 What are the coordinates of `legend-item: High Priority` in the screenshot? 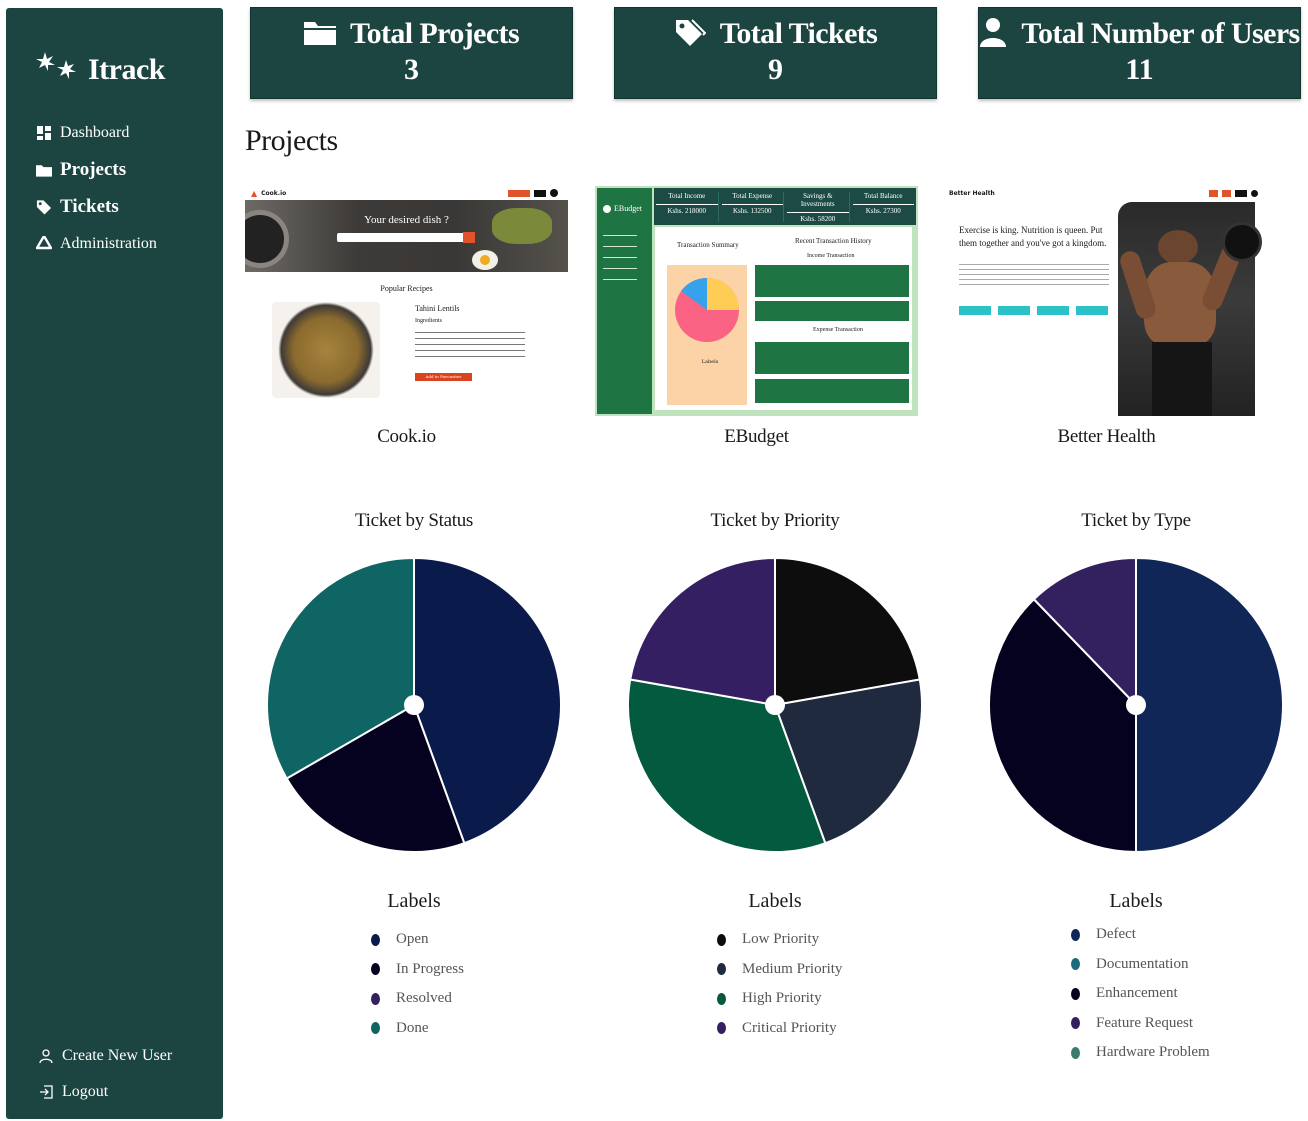 It's located at (779, 999).